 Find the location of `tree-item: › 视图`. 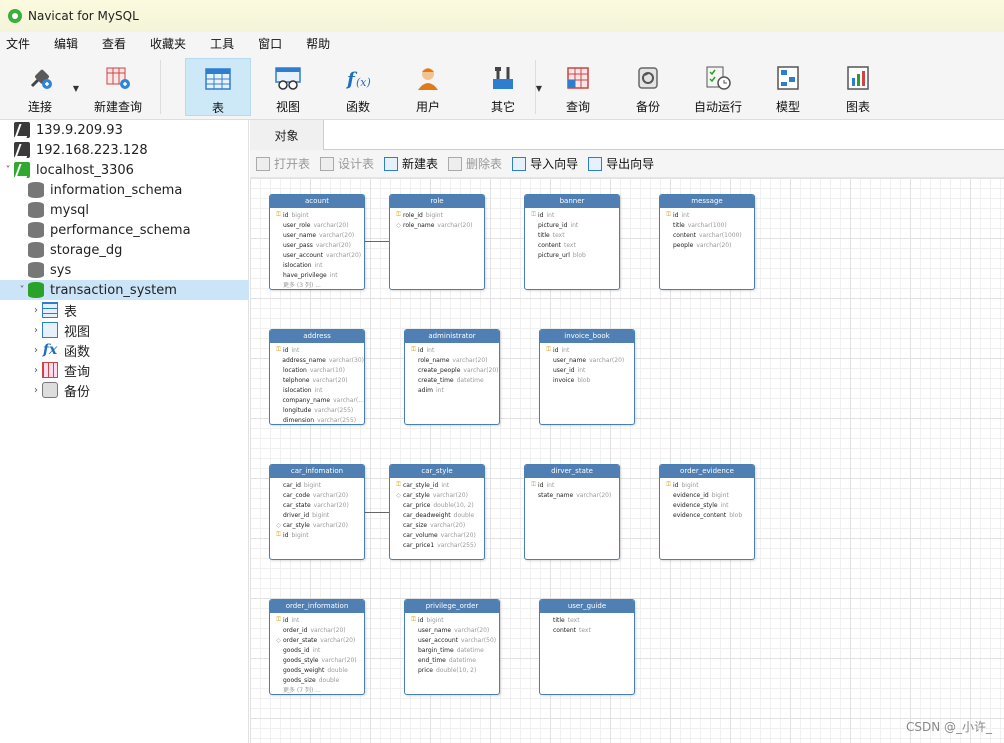

tree-item: › 视图 is located at coordinates (124, 330).